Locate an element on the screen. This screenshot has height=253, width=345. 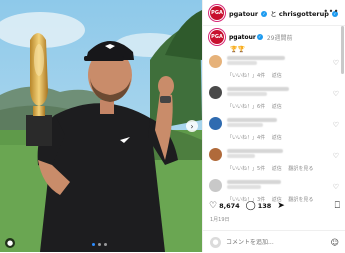
caption-username: pgatour is located at coordinates (242, 37).